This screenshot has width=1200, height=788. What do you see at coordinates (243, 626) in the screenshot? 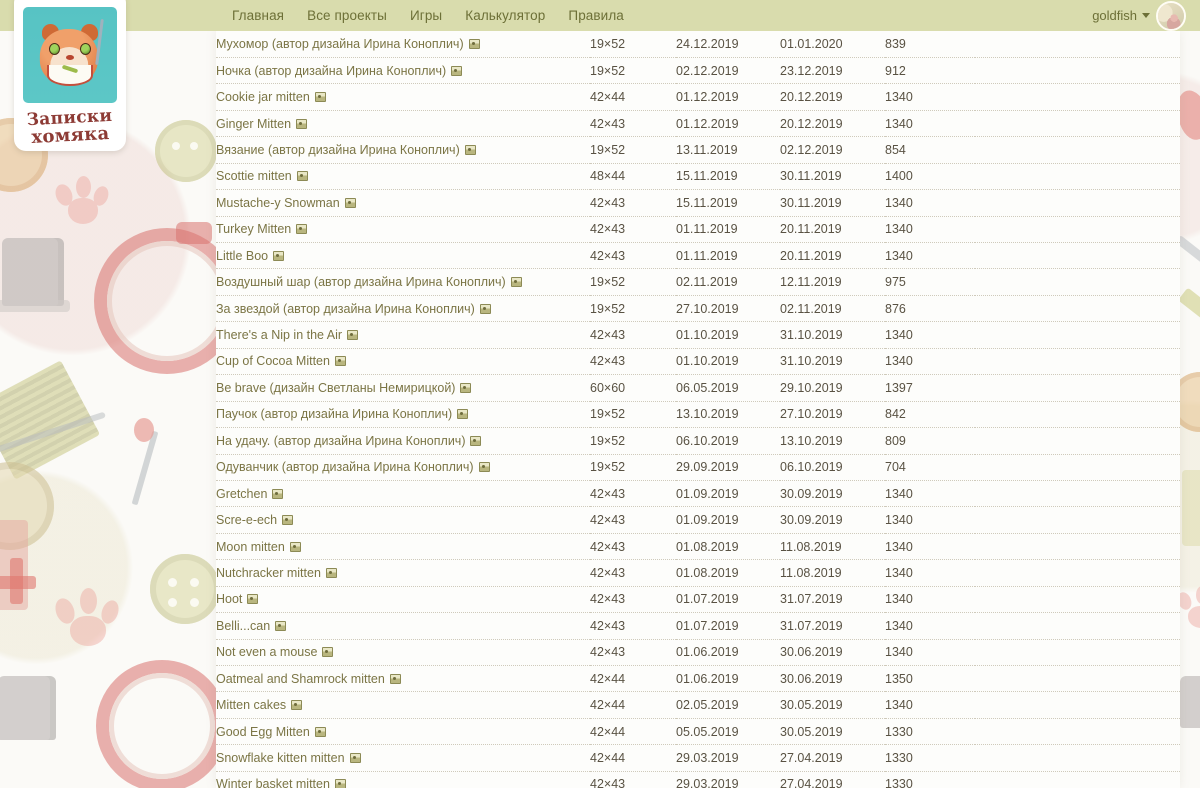
I see `project-title-link: Belli...can` at bounding box center [243, 626].